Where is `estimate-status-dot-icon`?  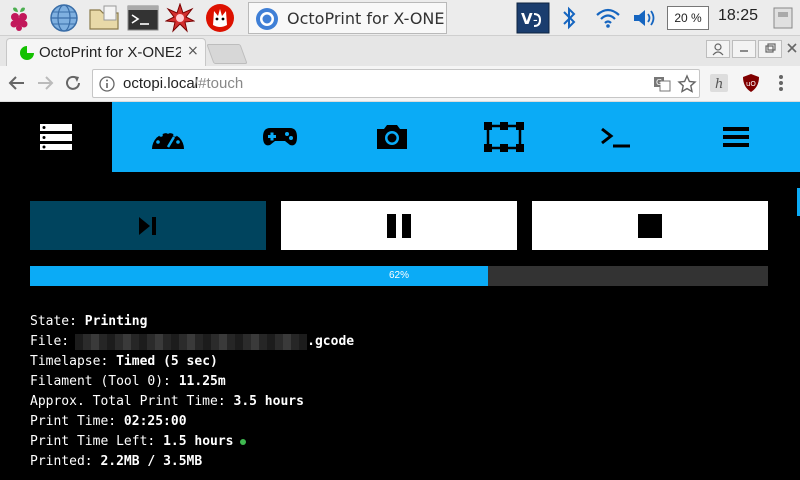
estimate-status-dot-icon is located at coordinates (242, 441).